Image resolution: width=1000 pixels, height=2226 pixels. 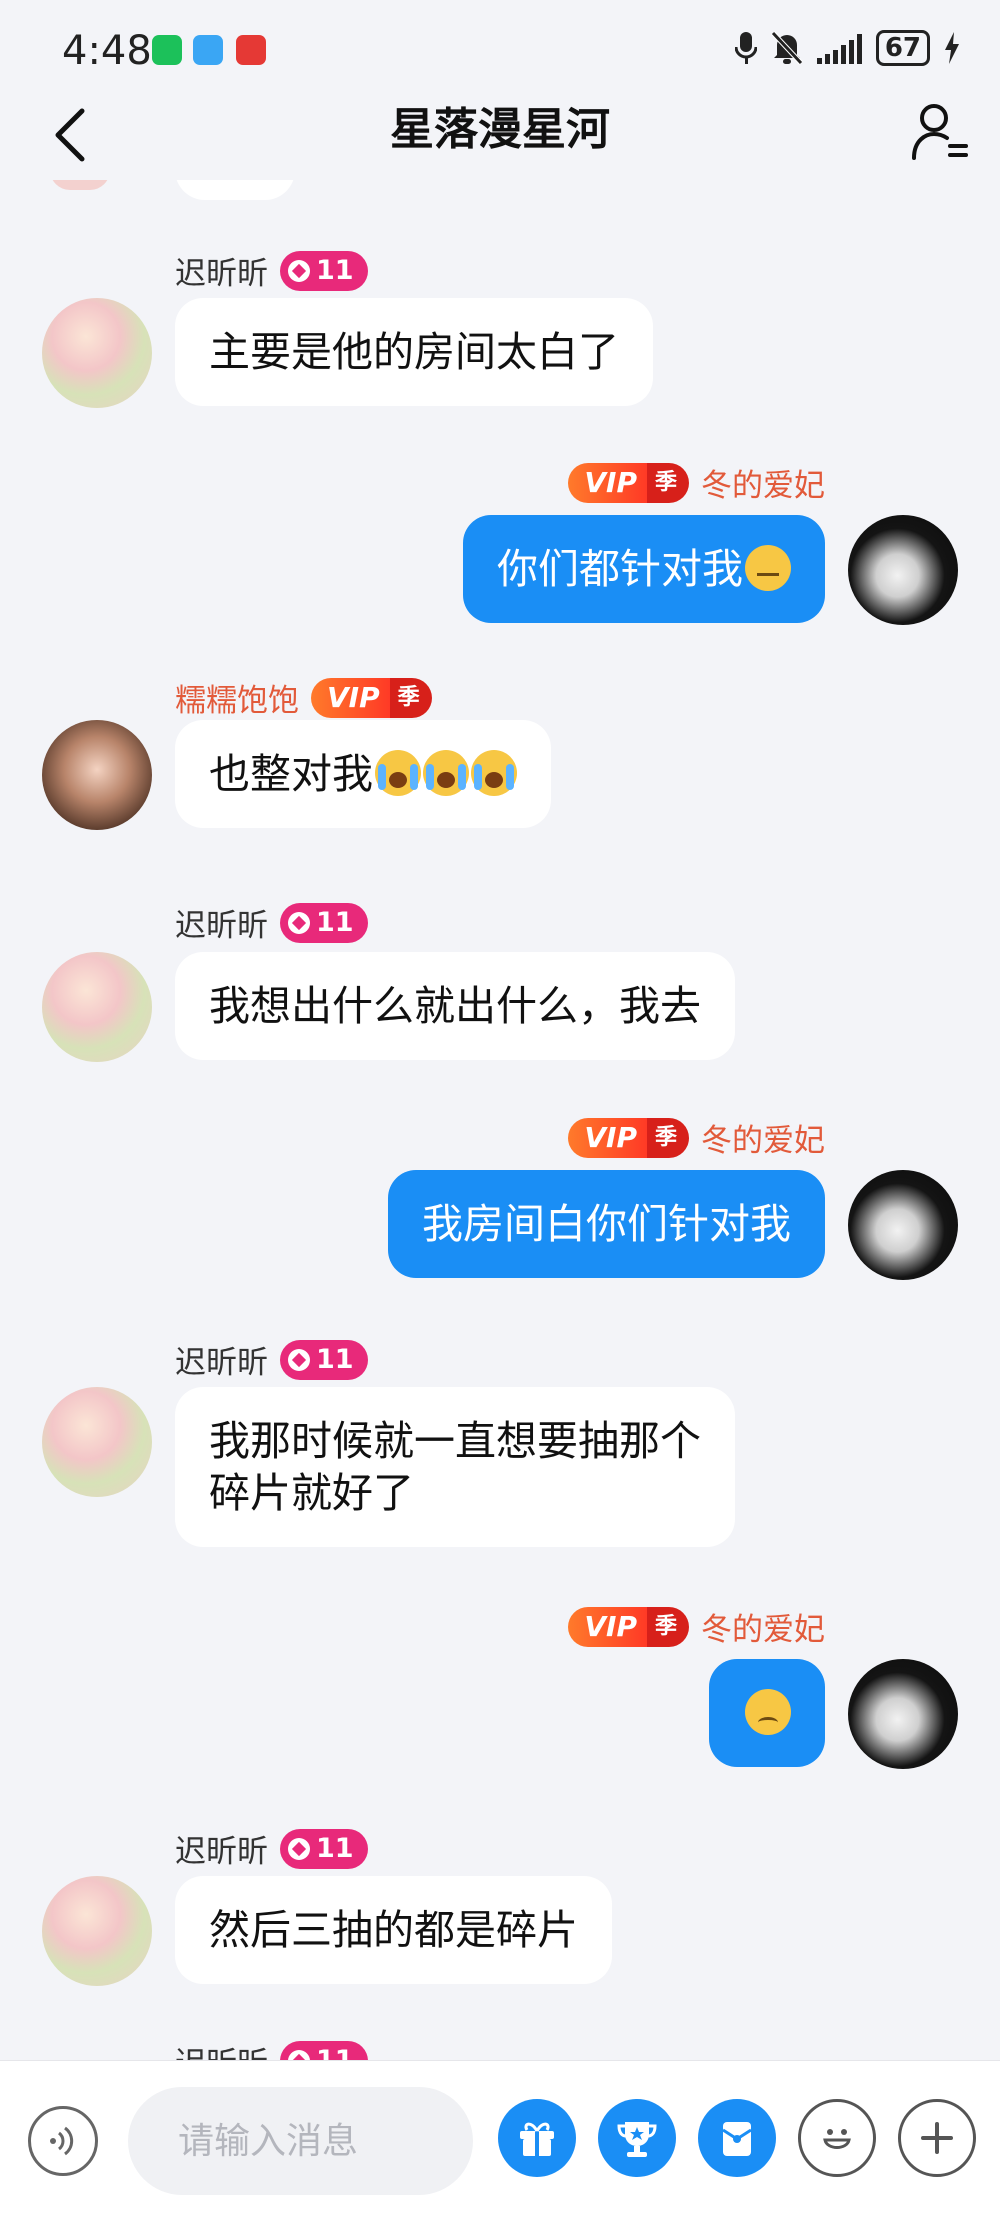 What do you see at coordinates (606, 1224) in the screenshot?
I see `message-bubble: 我房间白你们针对我` at bounding box center [606, 1224].